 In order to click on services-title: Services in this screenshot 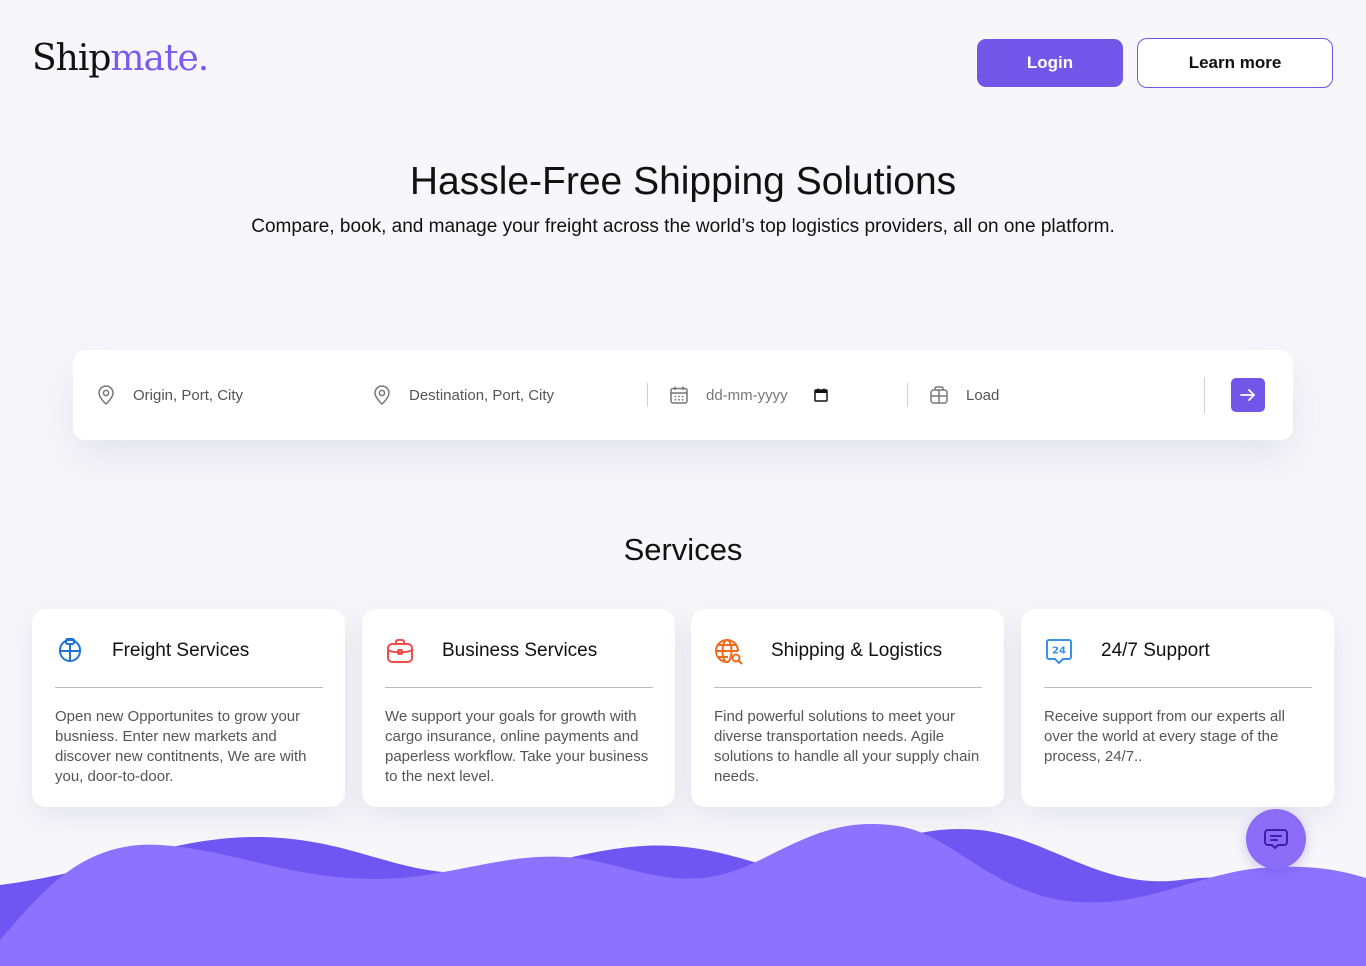, I will do `click(683, 549)`.